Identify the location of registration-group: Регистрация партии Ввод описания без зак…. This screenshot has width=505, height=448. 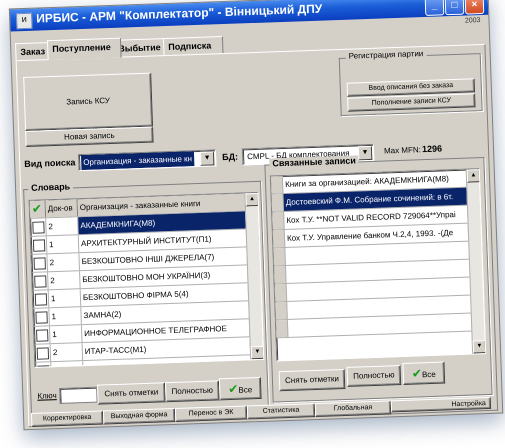
(410, 82).